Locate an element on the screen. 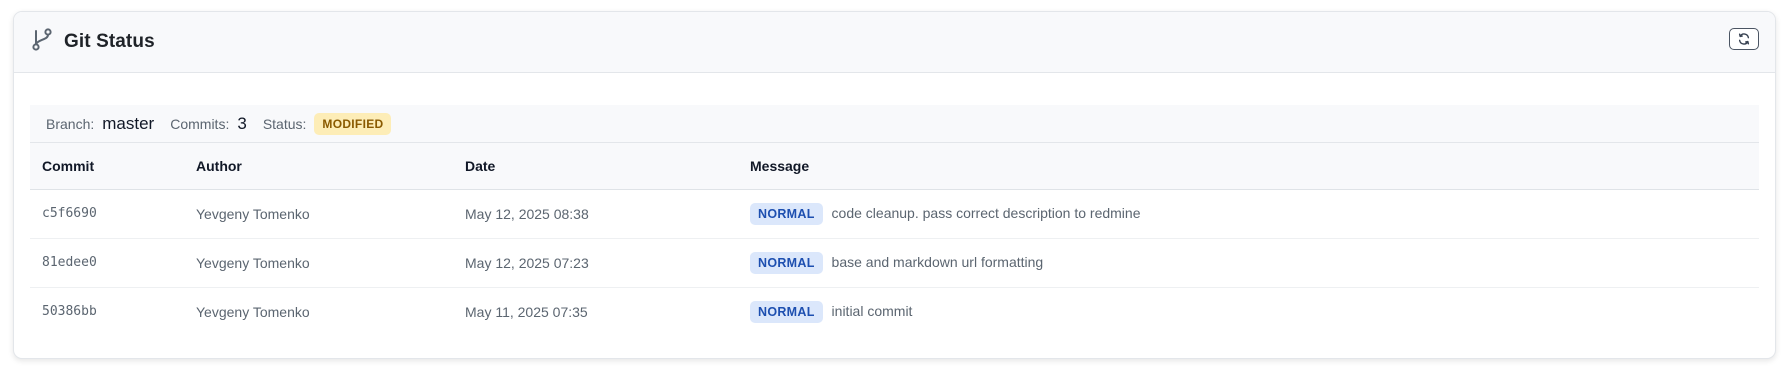 The height and width of the screenshot is (374, 1790). card-title: Git Status is located at coordinates (109, 41).